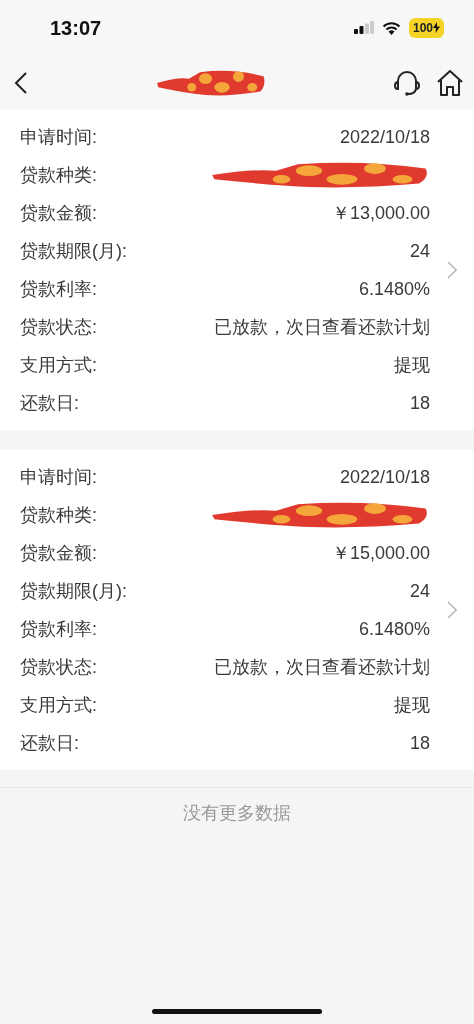  Describe the element at coordinates (407, 82) in the screenshot. I see `headset-icon` at that location.